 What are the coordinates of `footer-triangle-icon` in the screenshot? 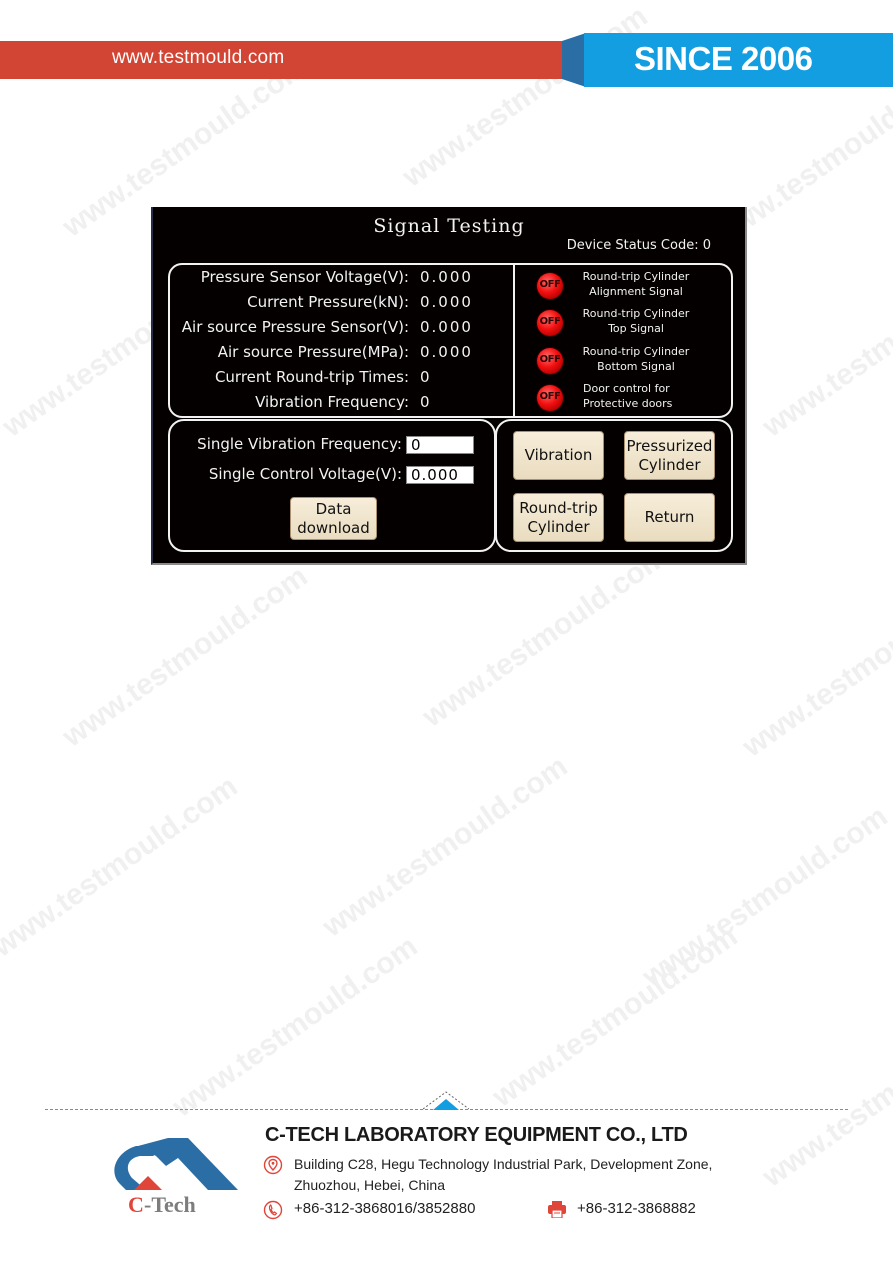 It's located at (446, 1100).